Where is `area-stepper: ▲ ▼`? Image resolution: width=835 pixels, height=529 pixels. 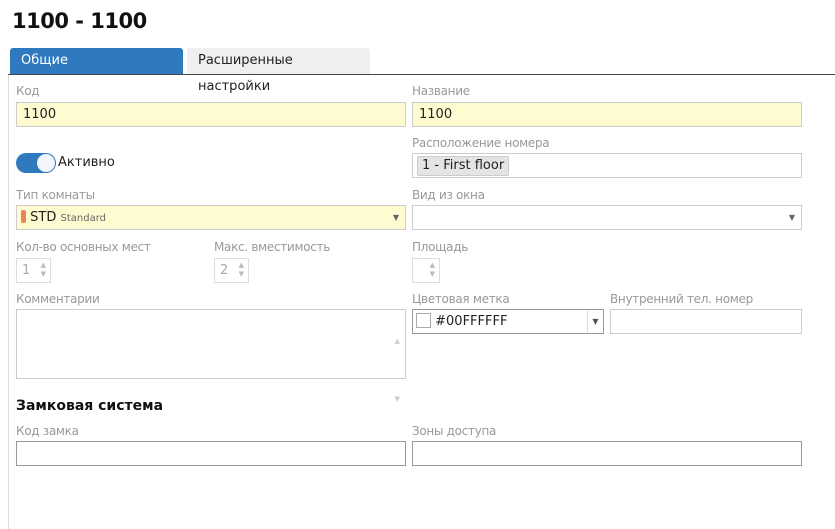
area-stepper: ▲ ▼ is located at coordinates (426, 270).